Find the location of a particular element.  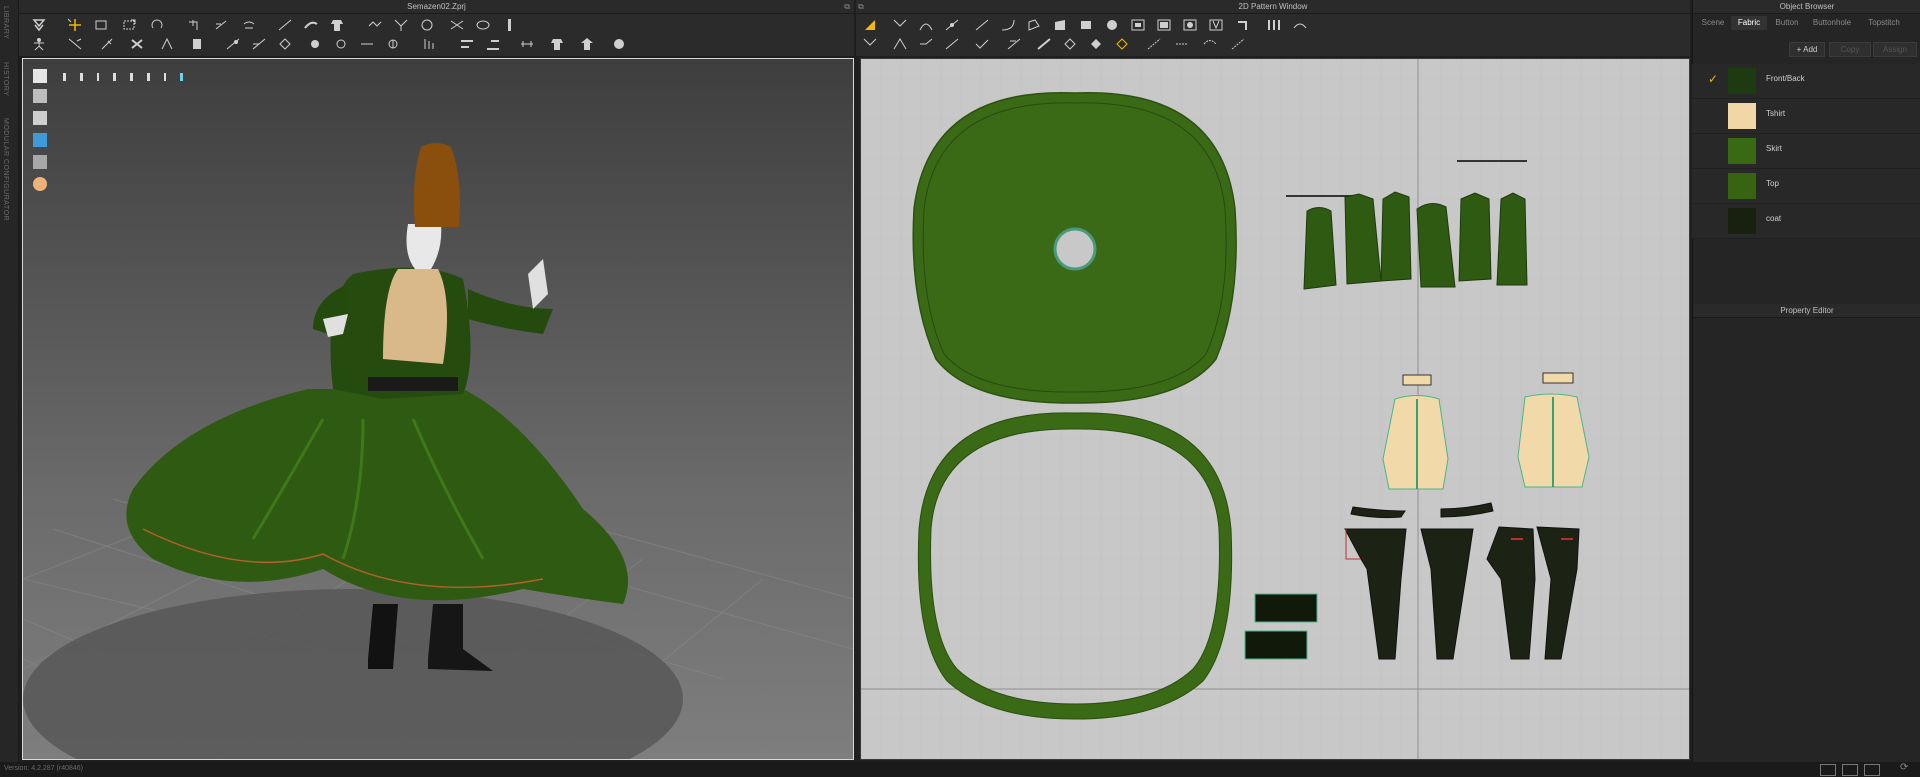

internal-polygon-icon is located at coordinates (1138, 25).